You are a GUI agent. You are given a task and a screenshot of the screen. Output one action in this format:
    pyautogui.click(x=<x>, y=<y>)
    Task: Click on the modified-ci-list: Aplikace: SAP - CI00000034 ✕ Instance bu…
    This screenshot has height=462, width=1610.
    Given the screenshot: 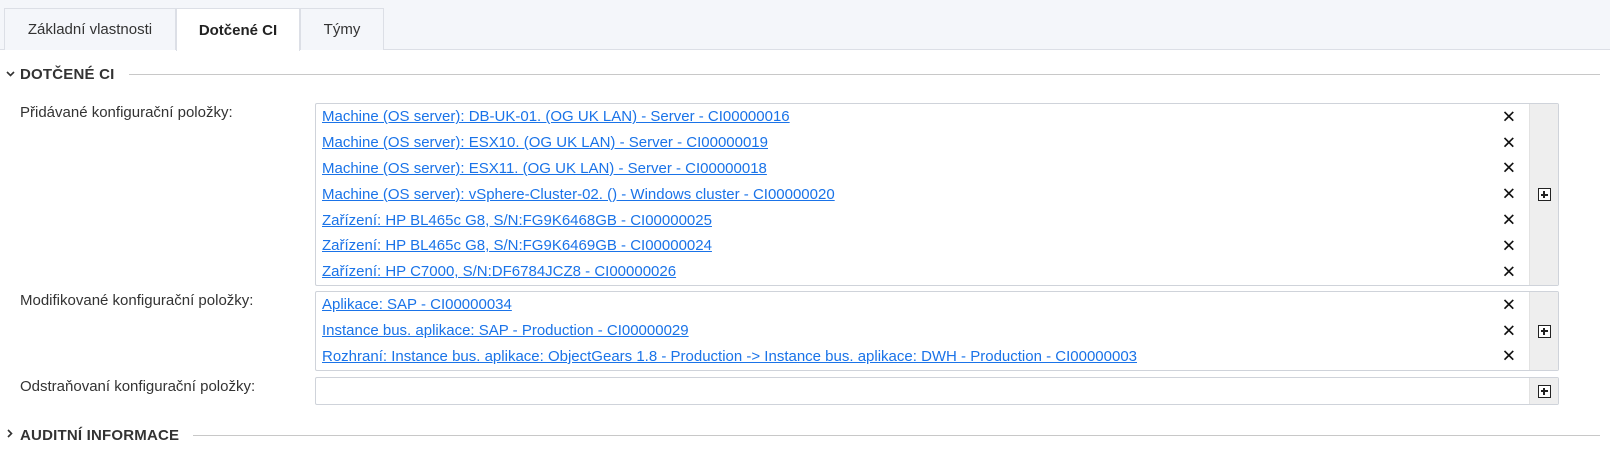 What is the action you would take?
    pyautogui.click(x=922, y=331)
    